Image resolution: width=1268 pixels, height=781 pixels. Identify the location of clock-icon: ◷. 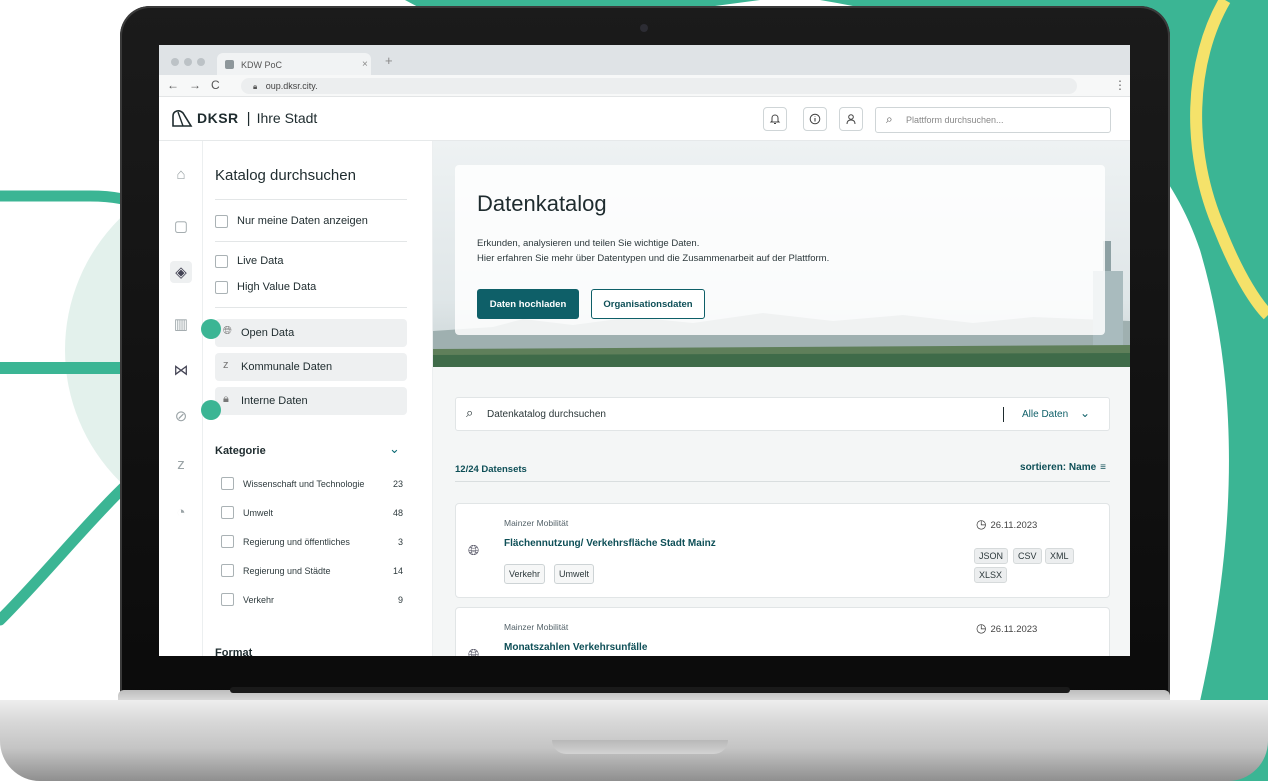
(981, 524).